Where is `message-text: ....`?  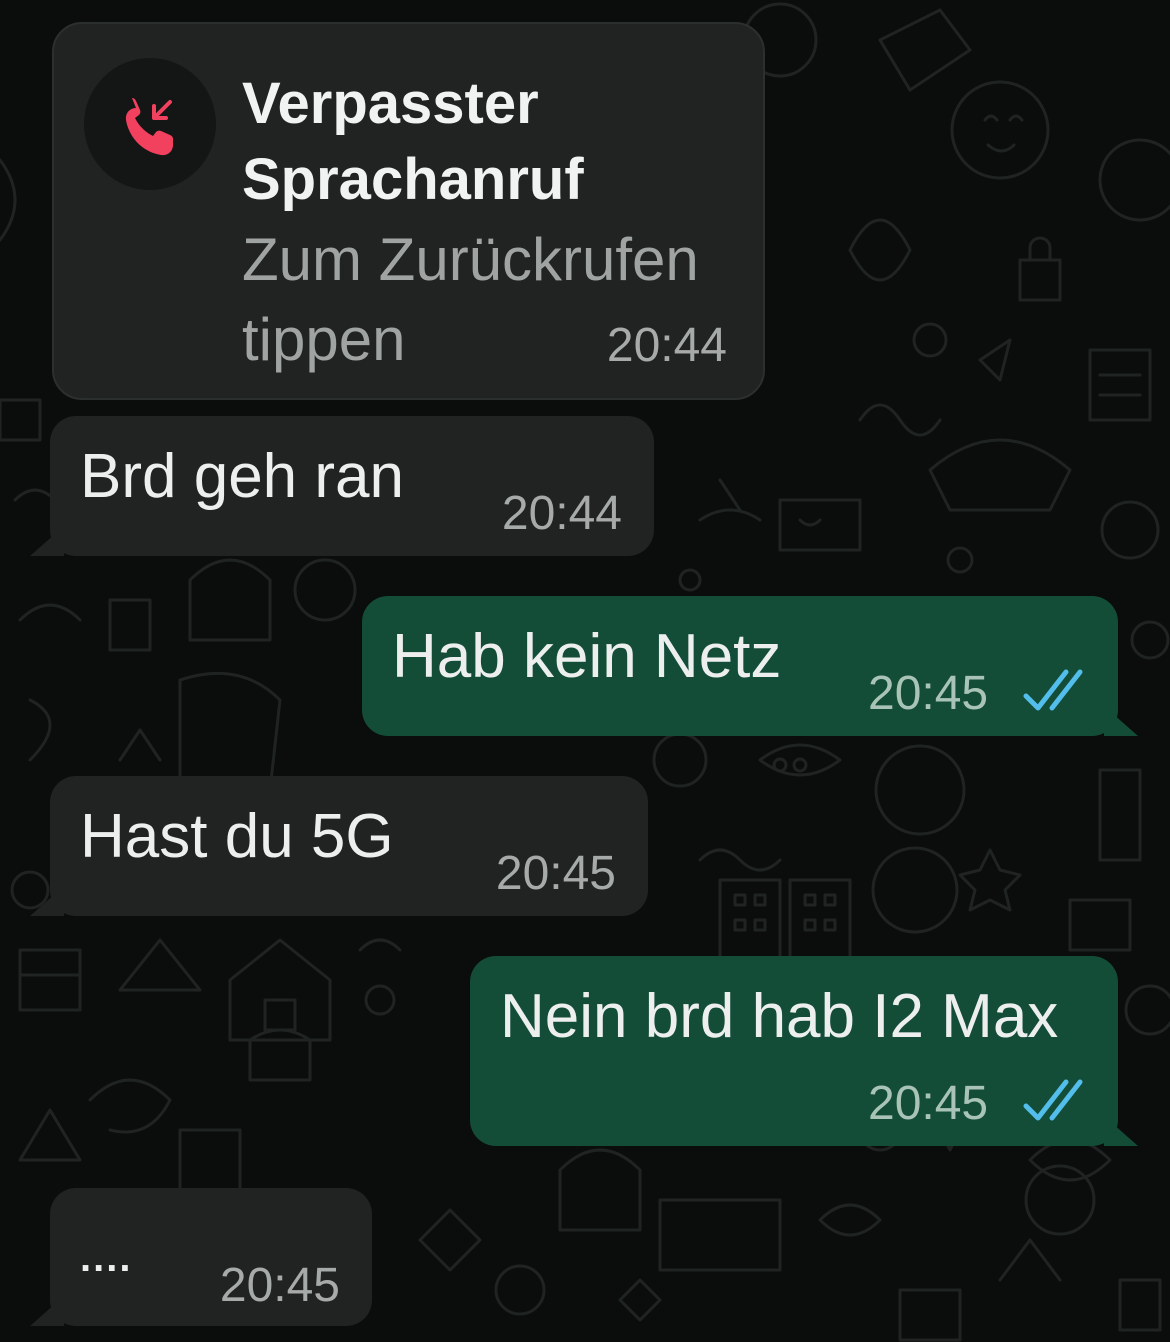
message-text: .... is located at coordinates (106, 1258).